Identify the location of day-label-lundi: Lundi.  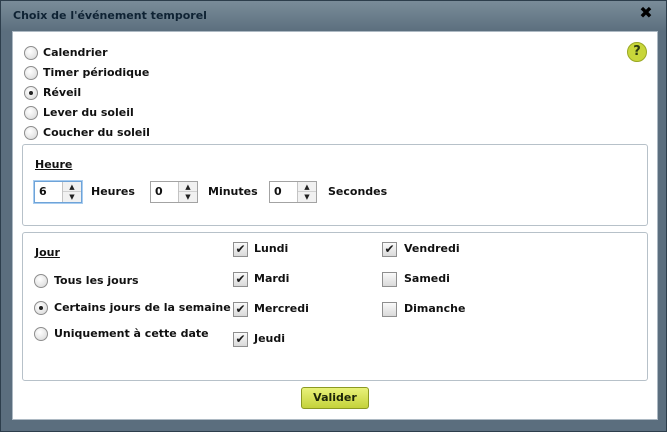
(271, 248).